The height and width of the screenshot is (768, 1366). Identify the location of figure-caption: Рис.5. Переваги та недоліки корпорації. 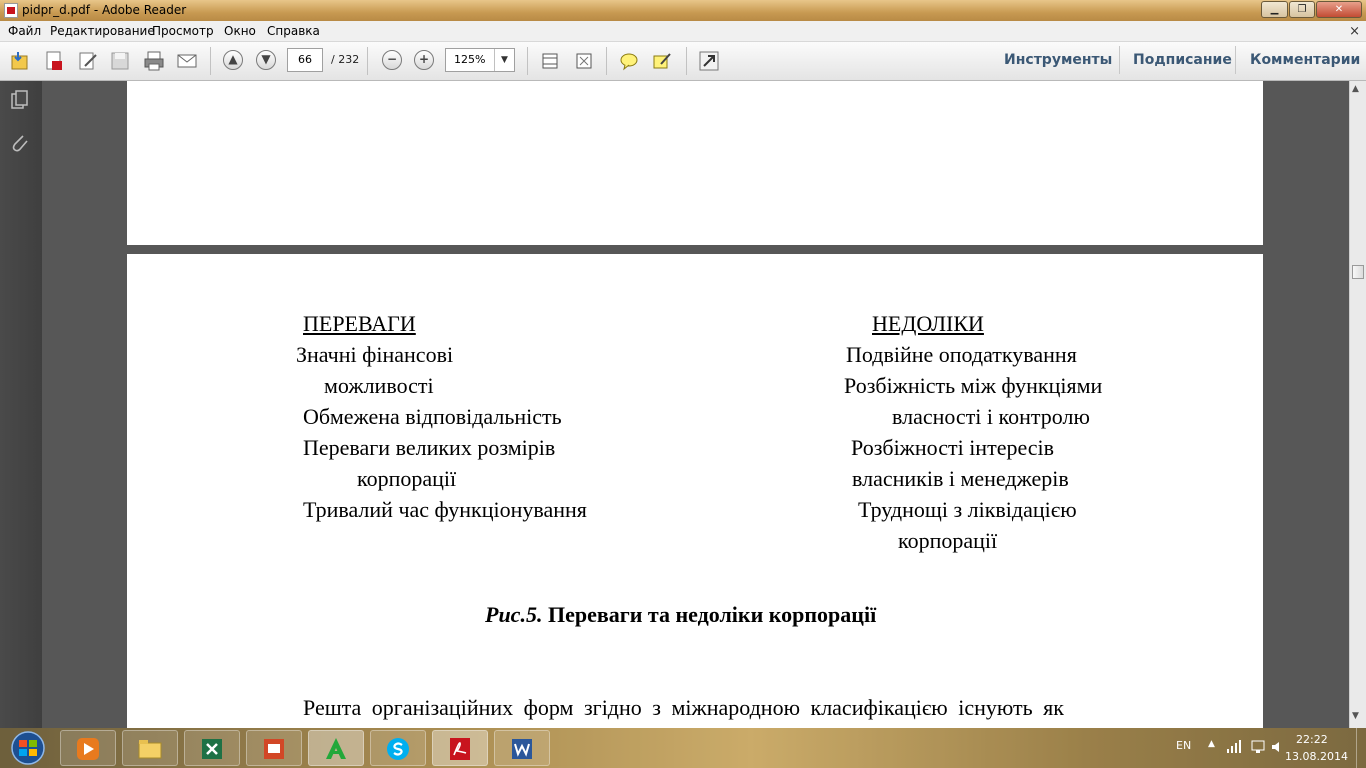
(680, 615).